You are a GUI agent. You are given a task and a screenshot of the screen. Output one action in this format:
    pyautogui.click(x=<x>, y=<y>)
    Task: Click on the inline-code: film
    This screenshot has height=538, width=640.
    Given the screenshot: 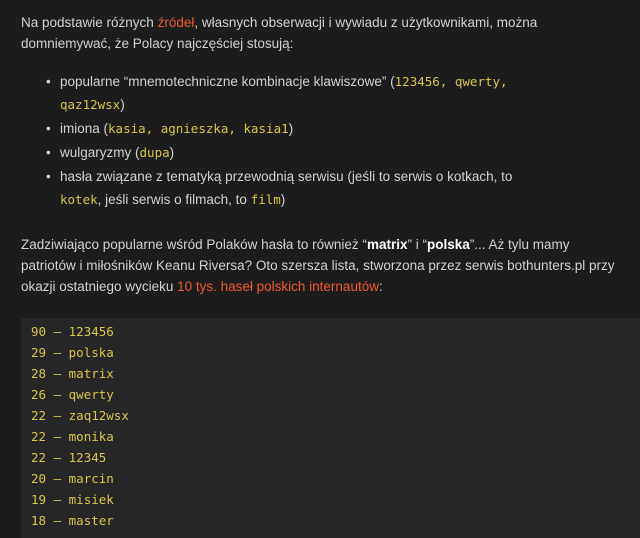 What is the action you would take?
    pyautogui.click(x=265, y=199)
    